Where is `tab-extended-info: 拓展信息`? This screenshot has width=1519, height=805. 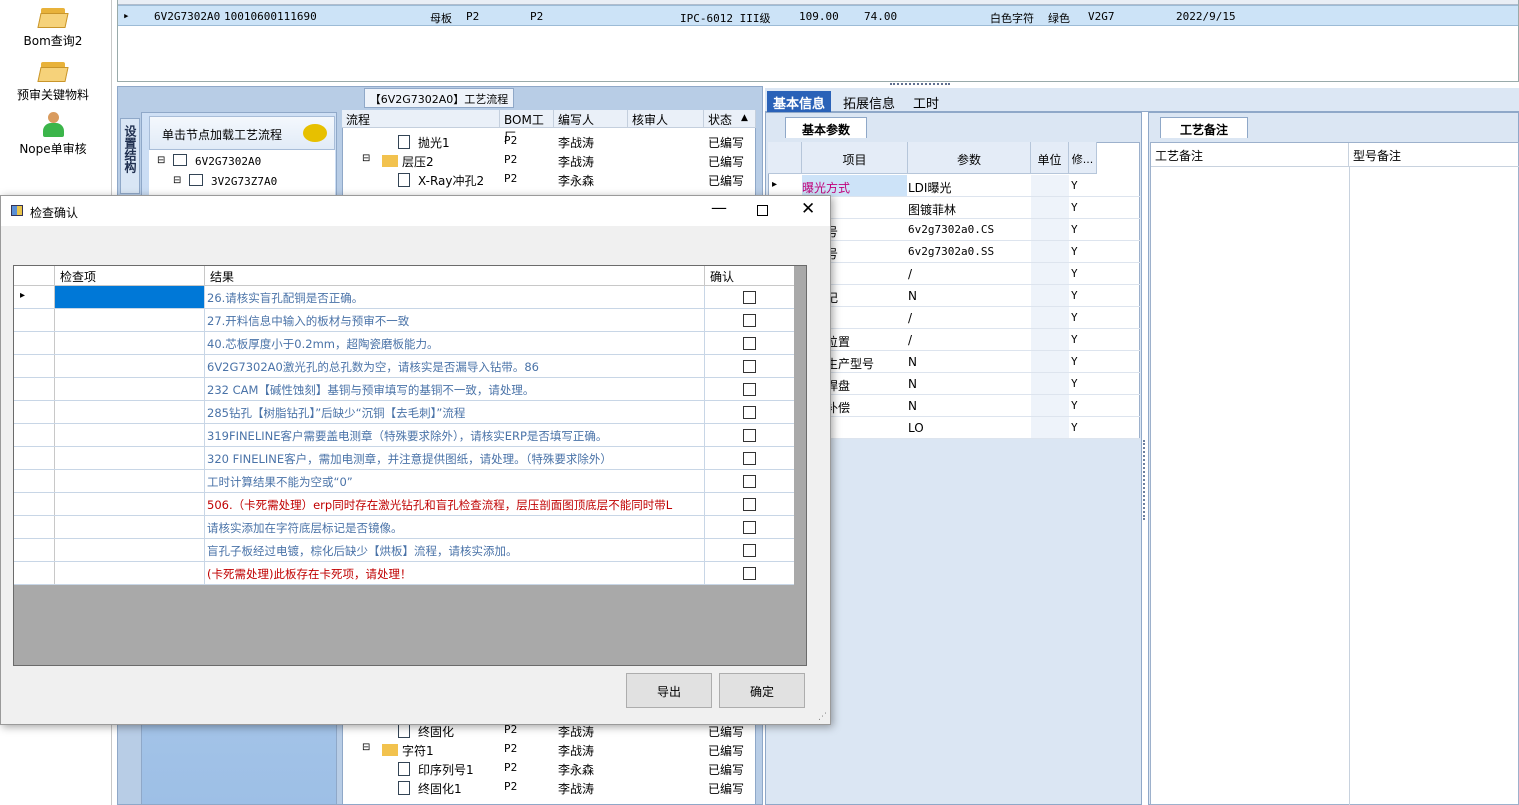 tab-extended-info: 拓展信息 is located at coordinates (869, 101).